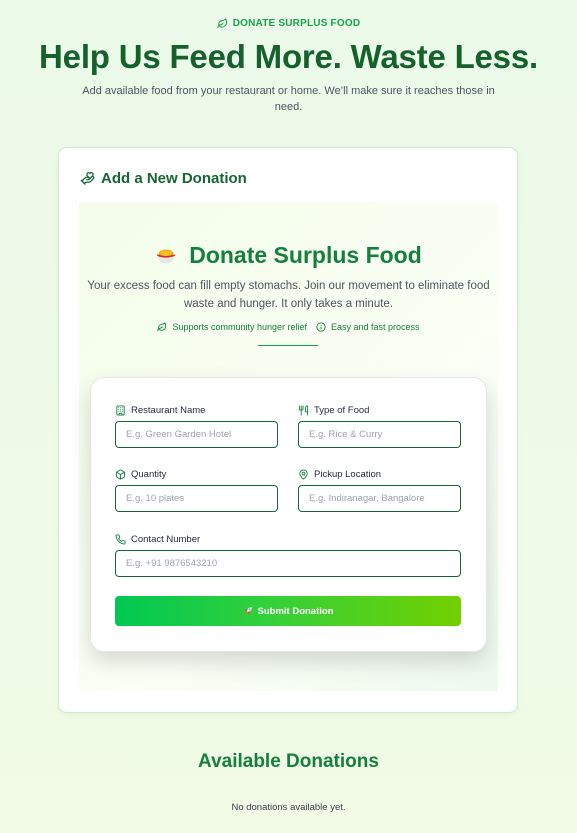 This screenshot has width=577, height=833. What do you see at coordinates (288, 56) in the screenshot?
I see `page-title: Help Us Feed More. Waste Less.` at bounding box center [288, 56].